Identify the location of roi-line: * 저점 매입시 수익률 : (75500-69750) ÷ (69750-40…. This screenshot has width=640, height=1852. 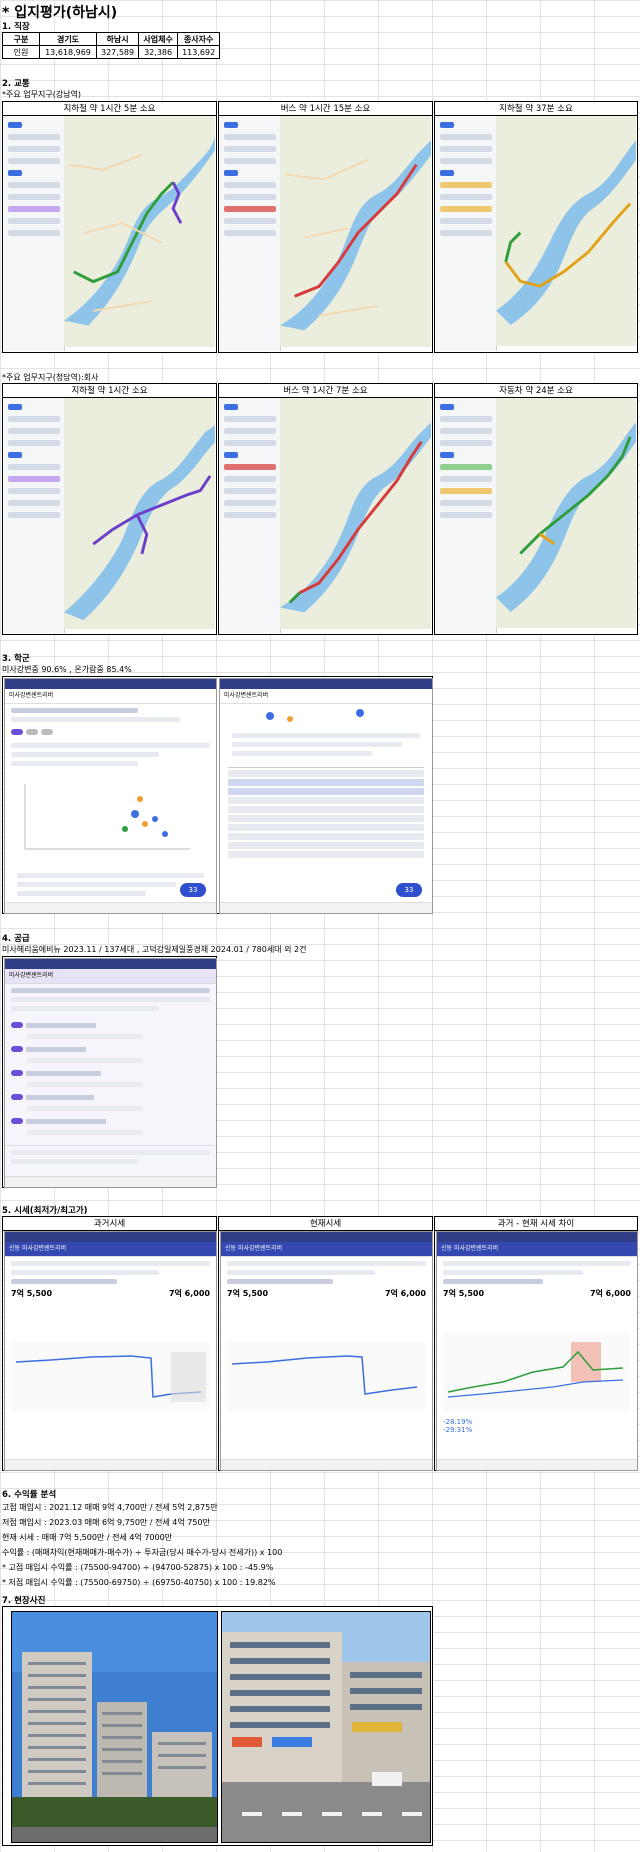
(139, 1582).